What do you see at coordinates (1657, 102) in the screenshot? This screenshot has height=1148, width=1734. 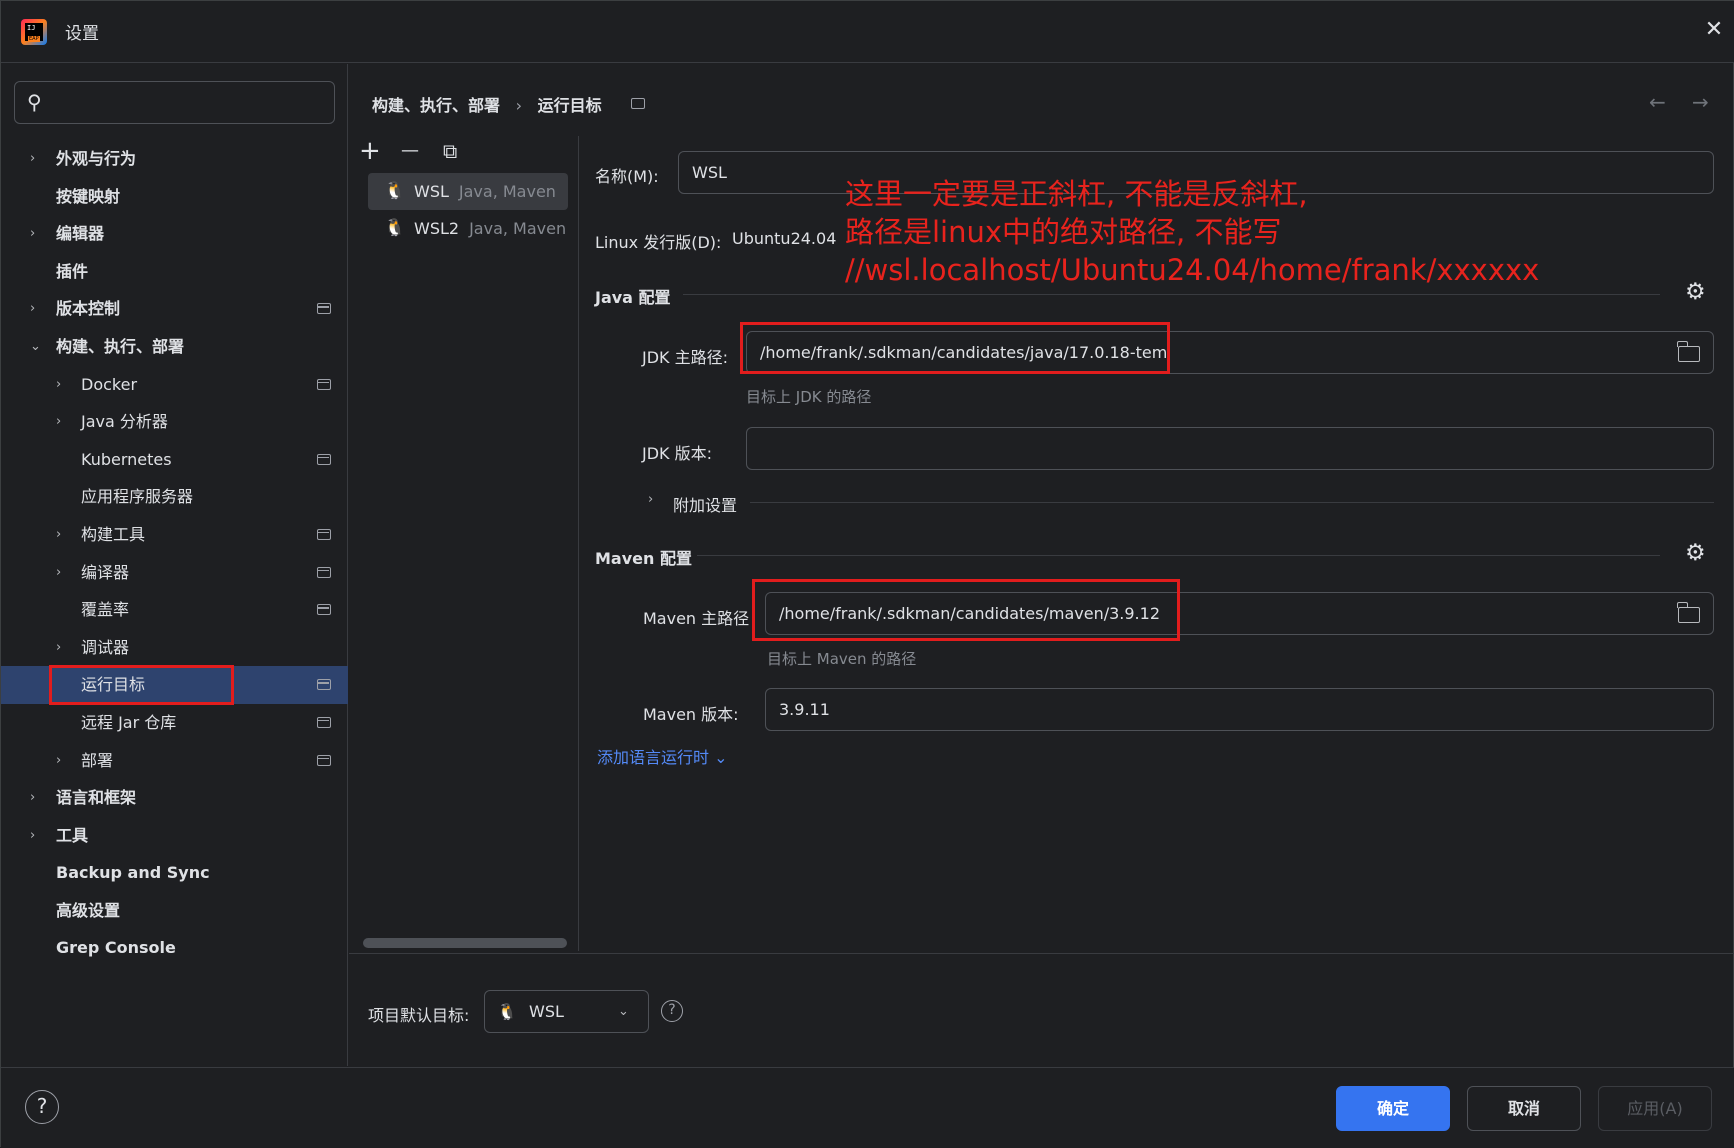 I see `back-arrow-icon: ←` at bounding box center [1657, 102].